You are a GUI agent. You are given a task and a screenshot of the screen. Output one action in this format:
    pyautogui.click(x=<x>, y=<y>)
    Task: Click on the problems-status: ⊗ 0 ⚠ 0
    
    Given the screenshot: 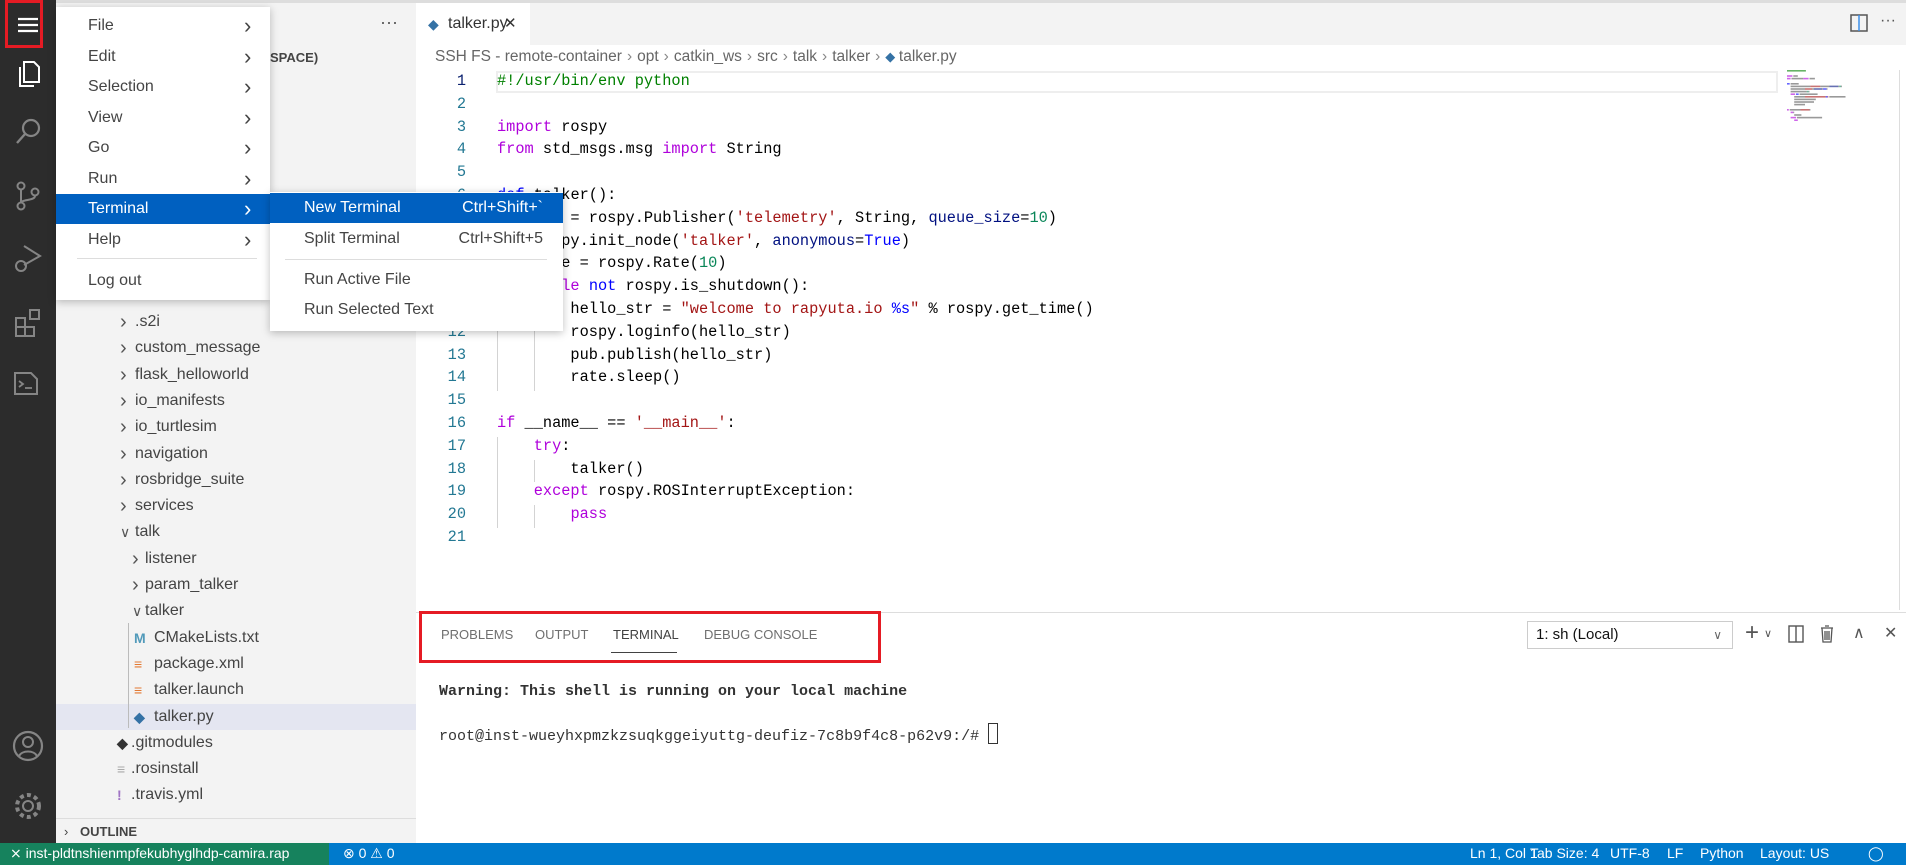 What is the action you would take?
    pyautogui.click(x=369, y=853)
    